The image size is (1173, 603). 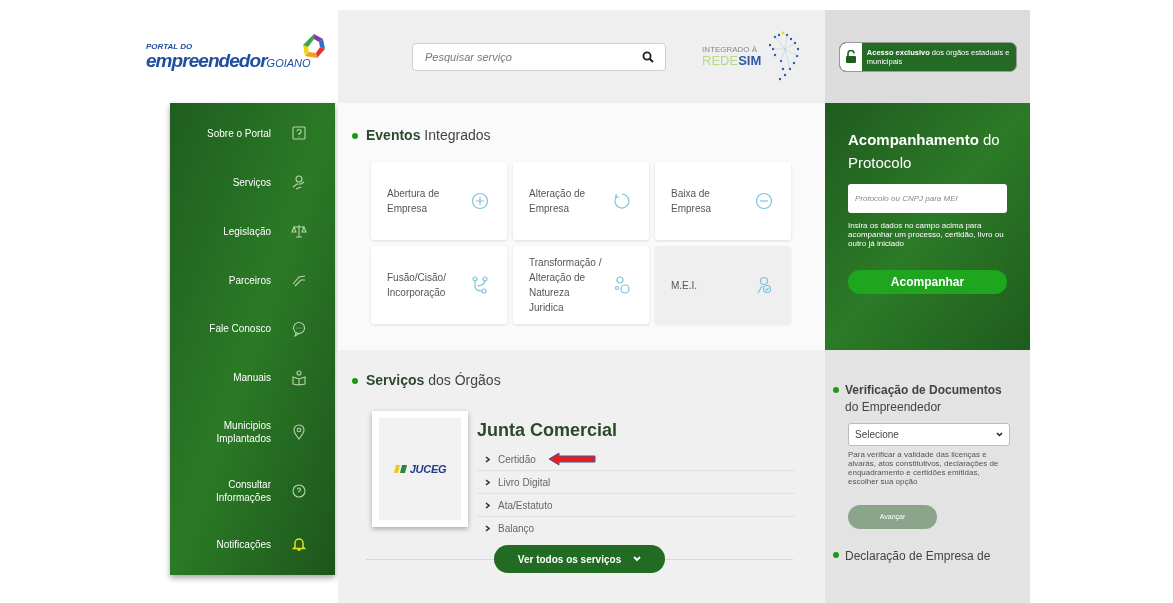 I want to click on question-box-icon, so click(x=299, y=133).